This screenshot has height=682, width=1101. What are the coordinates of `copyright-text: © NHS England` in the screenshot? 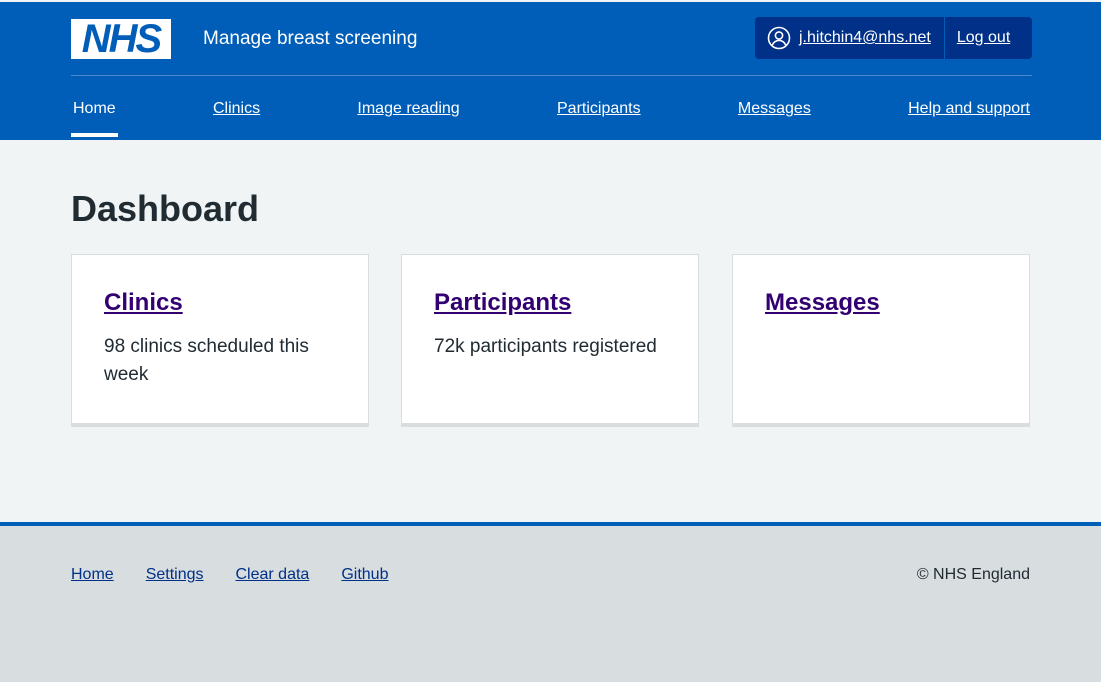 It's located at (973, 574).